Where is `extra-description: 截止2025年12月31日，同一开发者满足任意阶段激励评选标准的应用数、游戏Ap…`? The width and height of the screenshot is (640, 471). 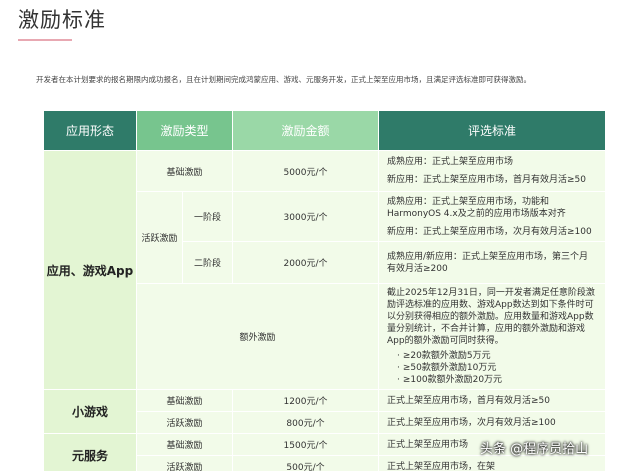 extra-description: 截止2025年12月31日，同一开发者满足任意阶段激励评选标准的应用数、游戏Ap… is located at coordinates (491, 317).